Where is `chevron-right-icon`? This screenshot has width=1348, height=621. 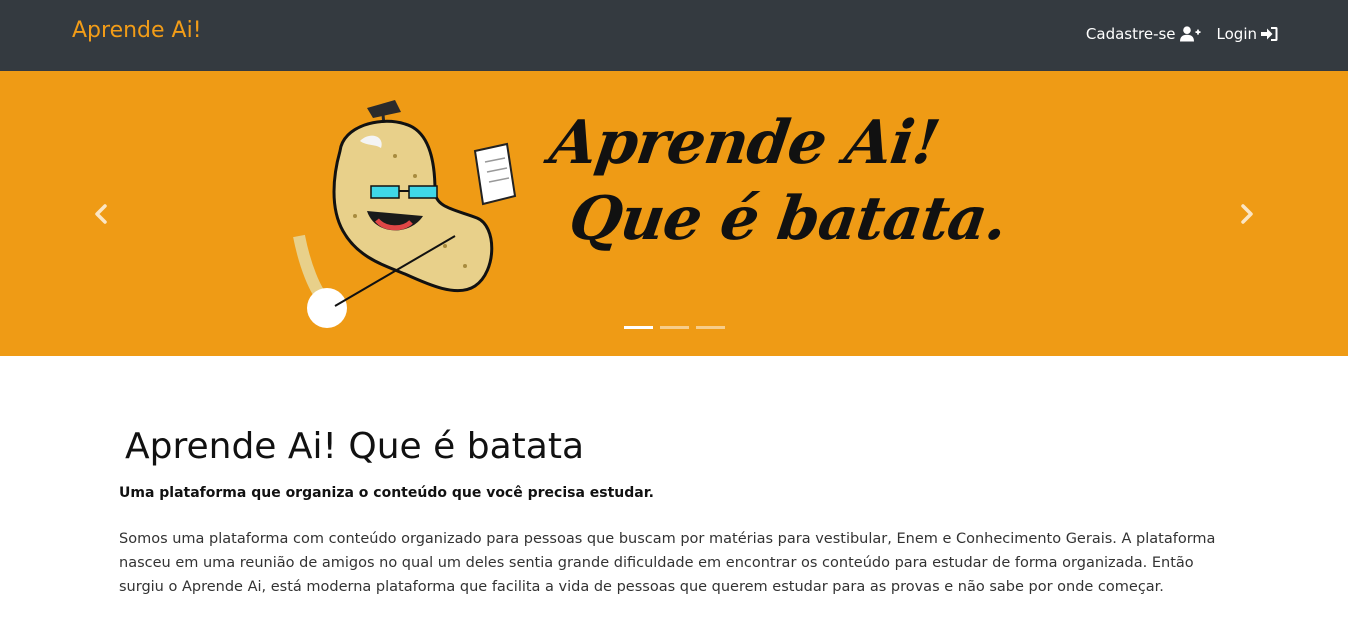 chevron-right-icon is located at coordinates (1247, 214).